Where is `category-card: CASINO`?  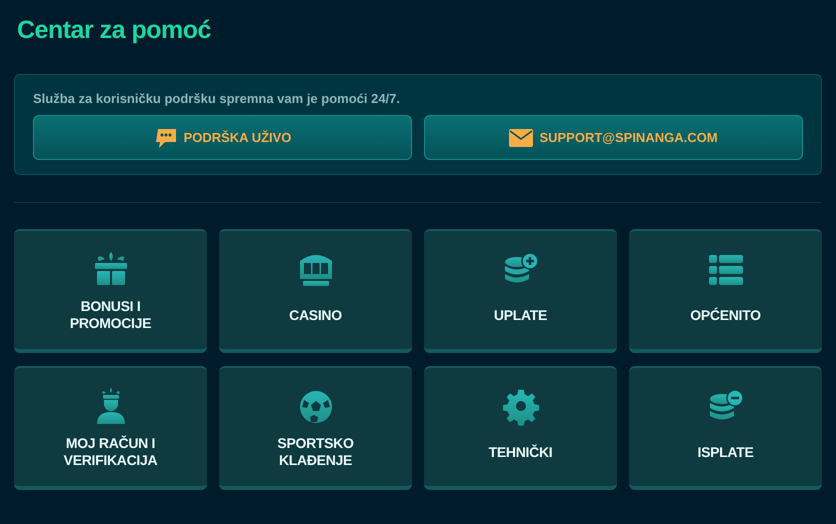
category-card: CASINO is located at coordinates (315, 291).